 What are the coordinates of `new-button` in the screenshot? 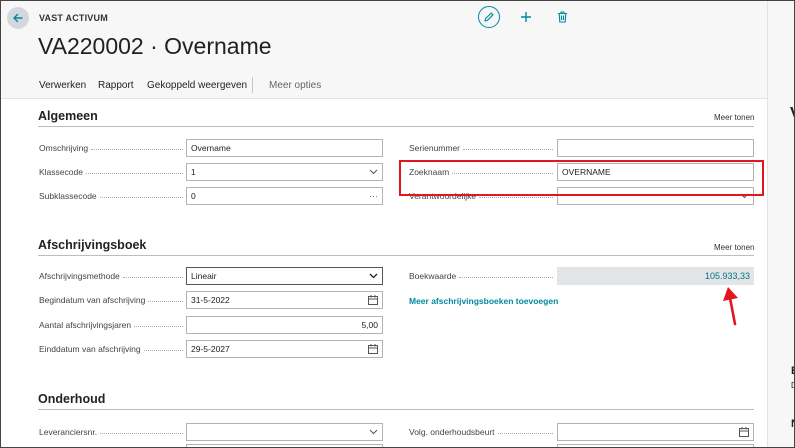 It's located at (526, 17).